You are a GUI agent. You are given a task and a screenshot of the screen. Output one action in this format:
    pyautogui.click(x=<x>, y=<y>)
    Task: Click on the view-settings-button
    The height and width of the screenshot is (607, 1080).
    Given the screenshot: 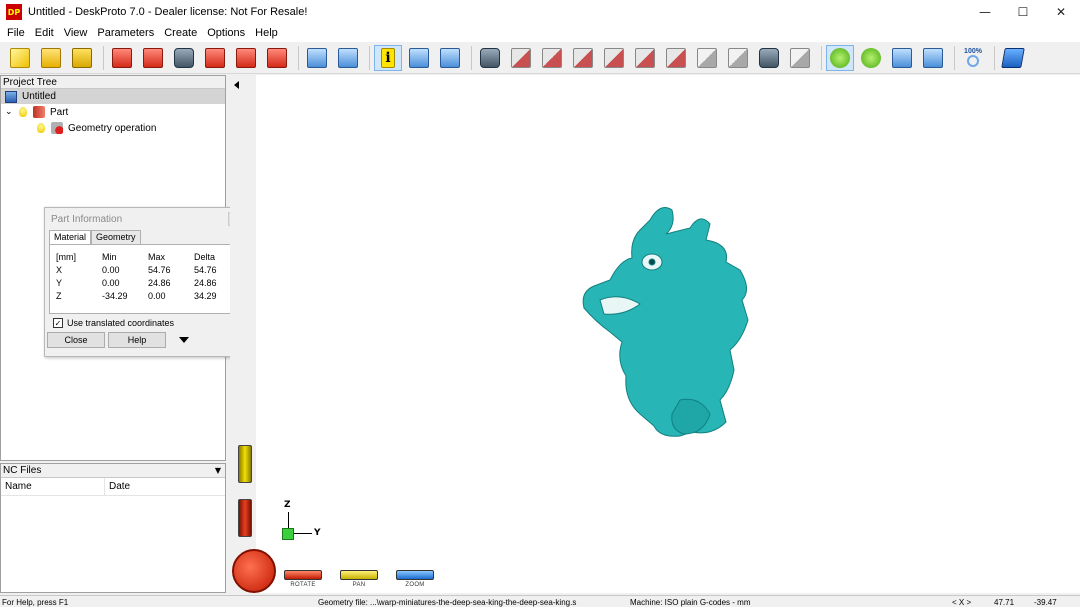 What is the action you would take?
    pyautogui.click(x=450, y=58)
    